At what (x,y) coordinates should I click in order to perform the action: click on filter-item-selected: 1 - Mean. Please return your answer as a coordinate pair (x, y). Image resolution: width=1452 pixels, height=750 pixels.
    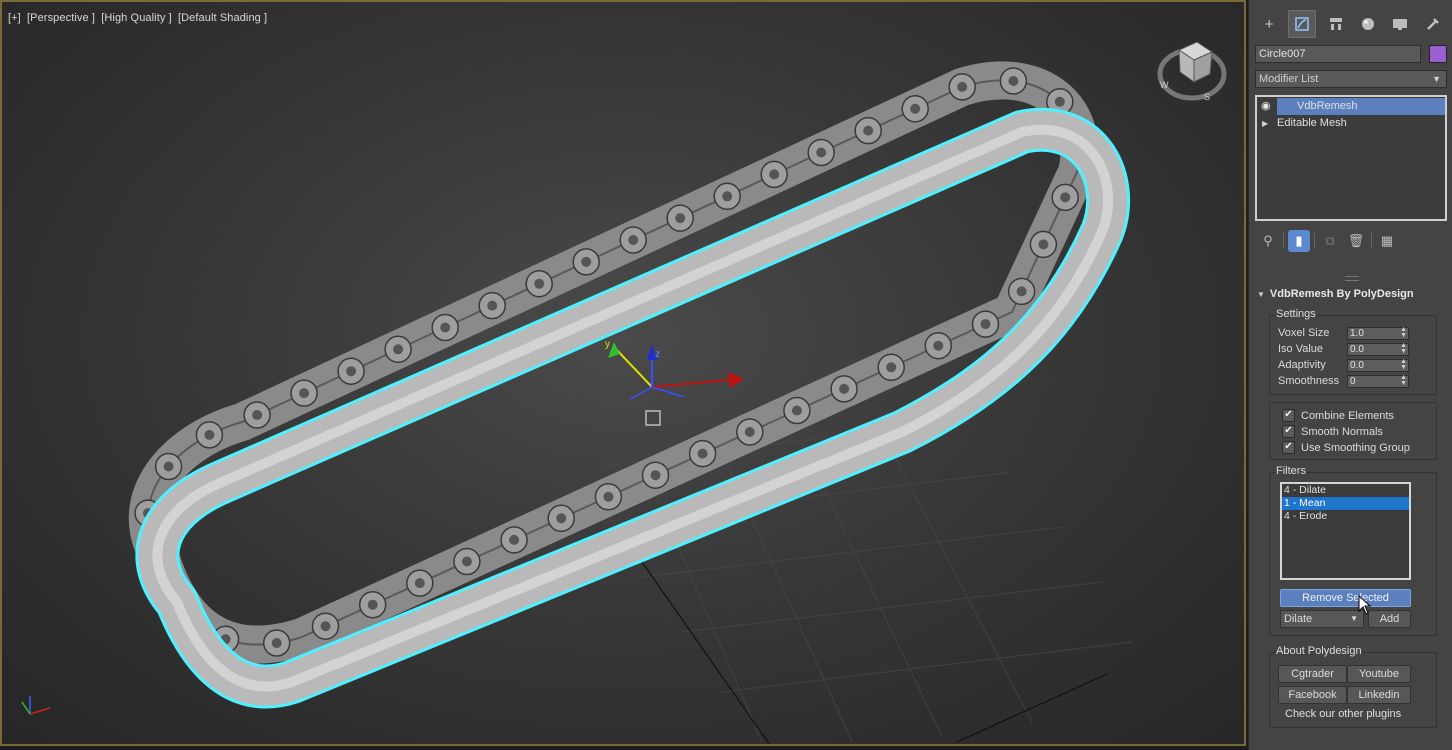
    Looking at the image, I should click on (1345, 503).